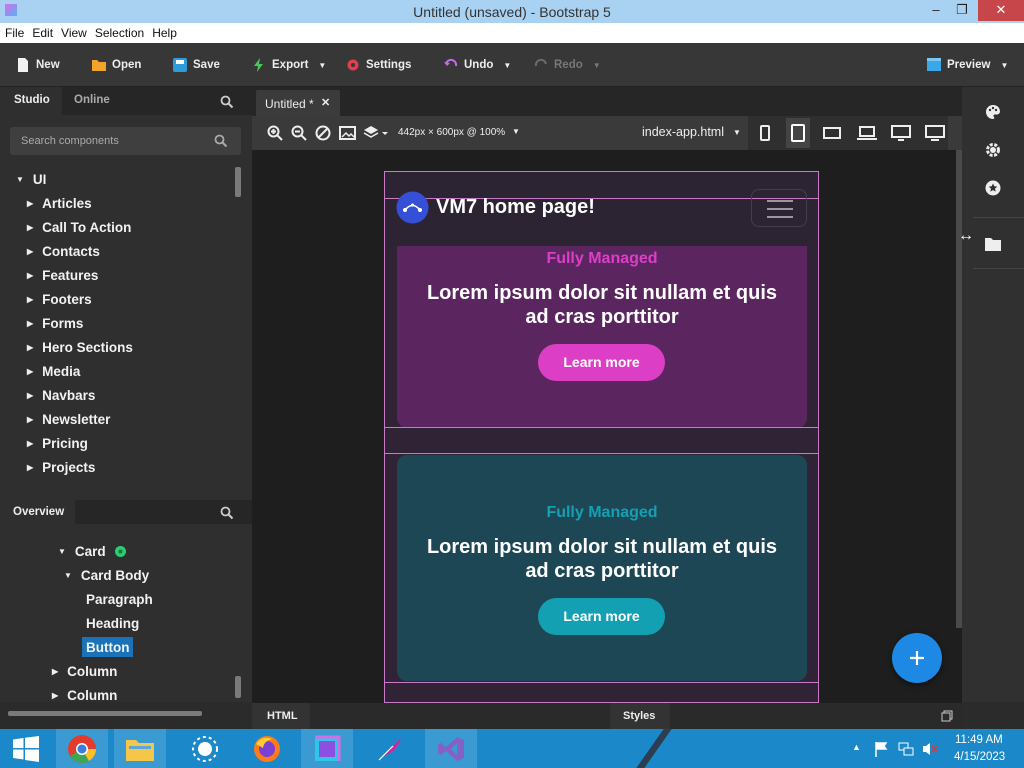  I want to click on undo-button: Undo ▼, so click(477, 65).